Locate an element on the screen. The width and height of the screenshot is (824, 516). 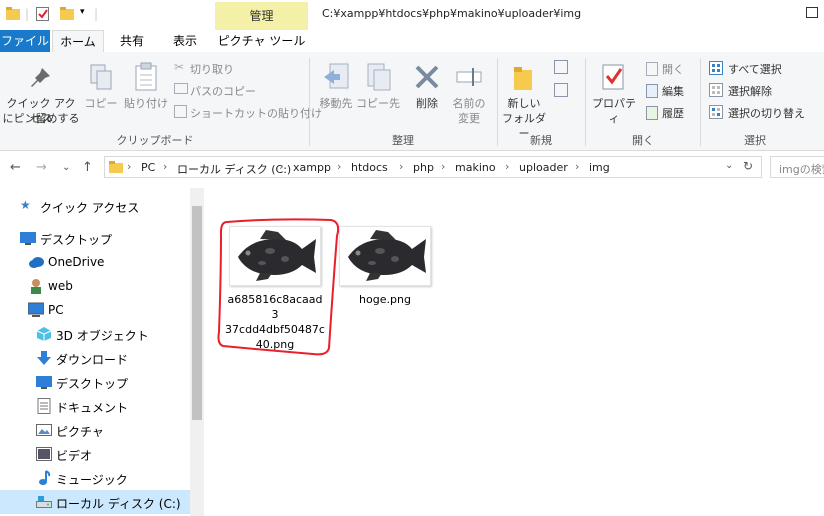
copy-to-icon is located at coordinates (379, 77).